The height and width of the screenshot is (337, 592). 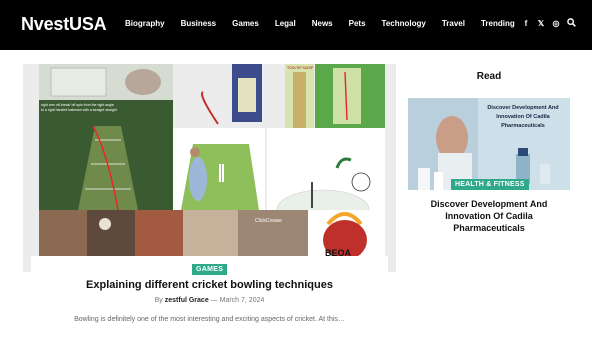 I want to click on nav-travel: Travel, so click(x=453, y=23).